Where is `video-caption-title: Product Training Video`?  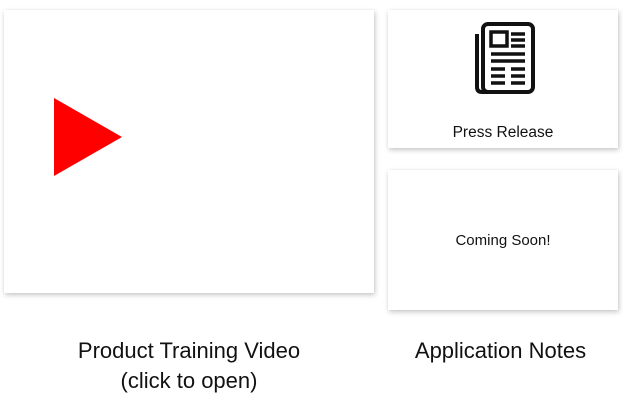
video-caption-title: Product Training Video is located at coordinates (189, 350).